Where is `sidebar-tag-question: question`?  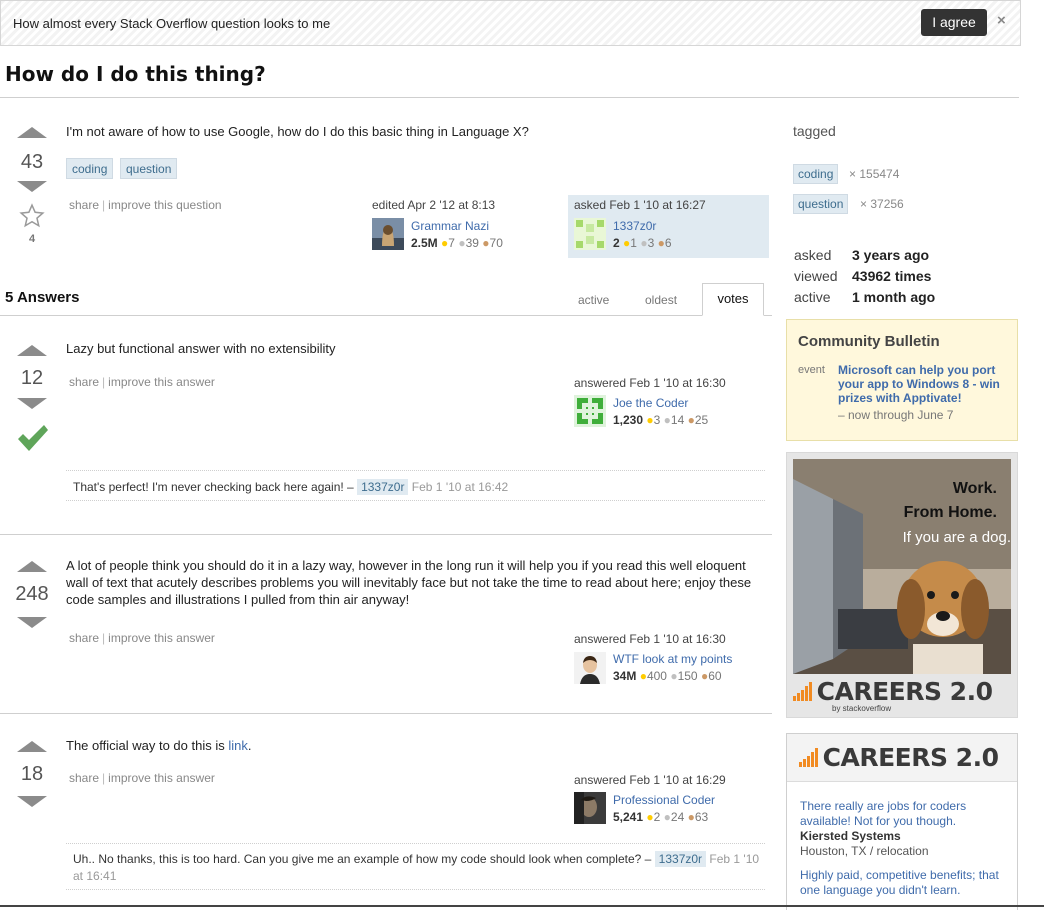
sidebar-tag-question: question is located at coordinates (821, 204).